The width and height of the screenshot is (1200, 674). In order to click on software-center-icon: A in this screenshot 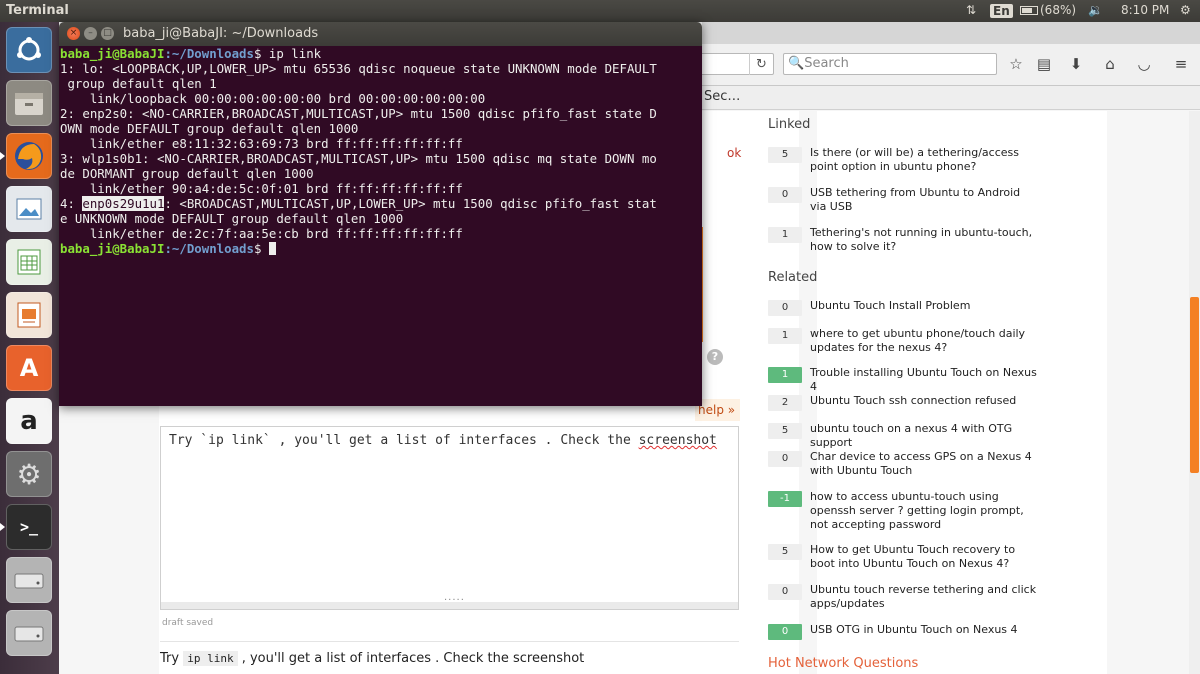, I will do `click(29, 368)`.